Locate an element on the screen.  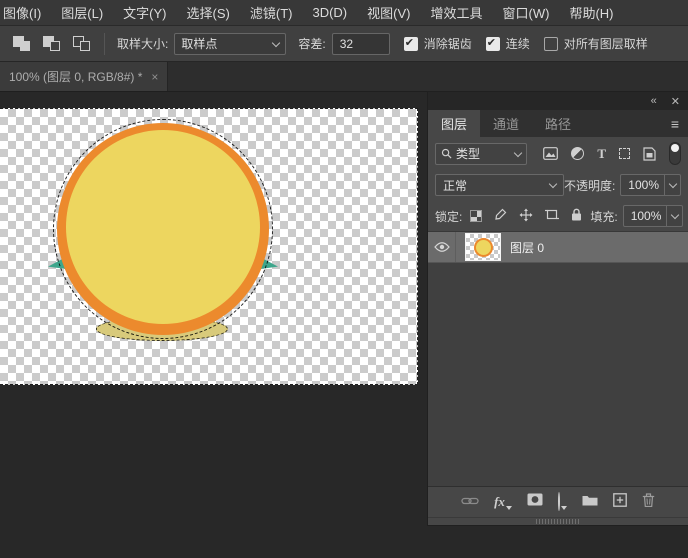
tolerance-label: 容差: is located at coordinates (312, 44).